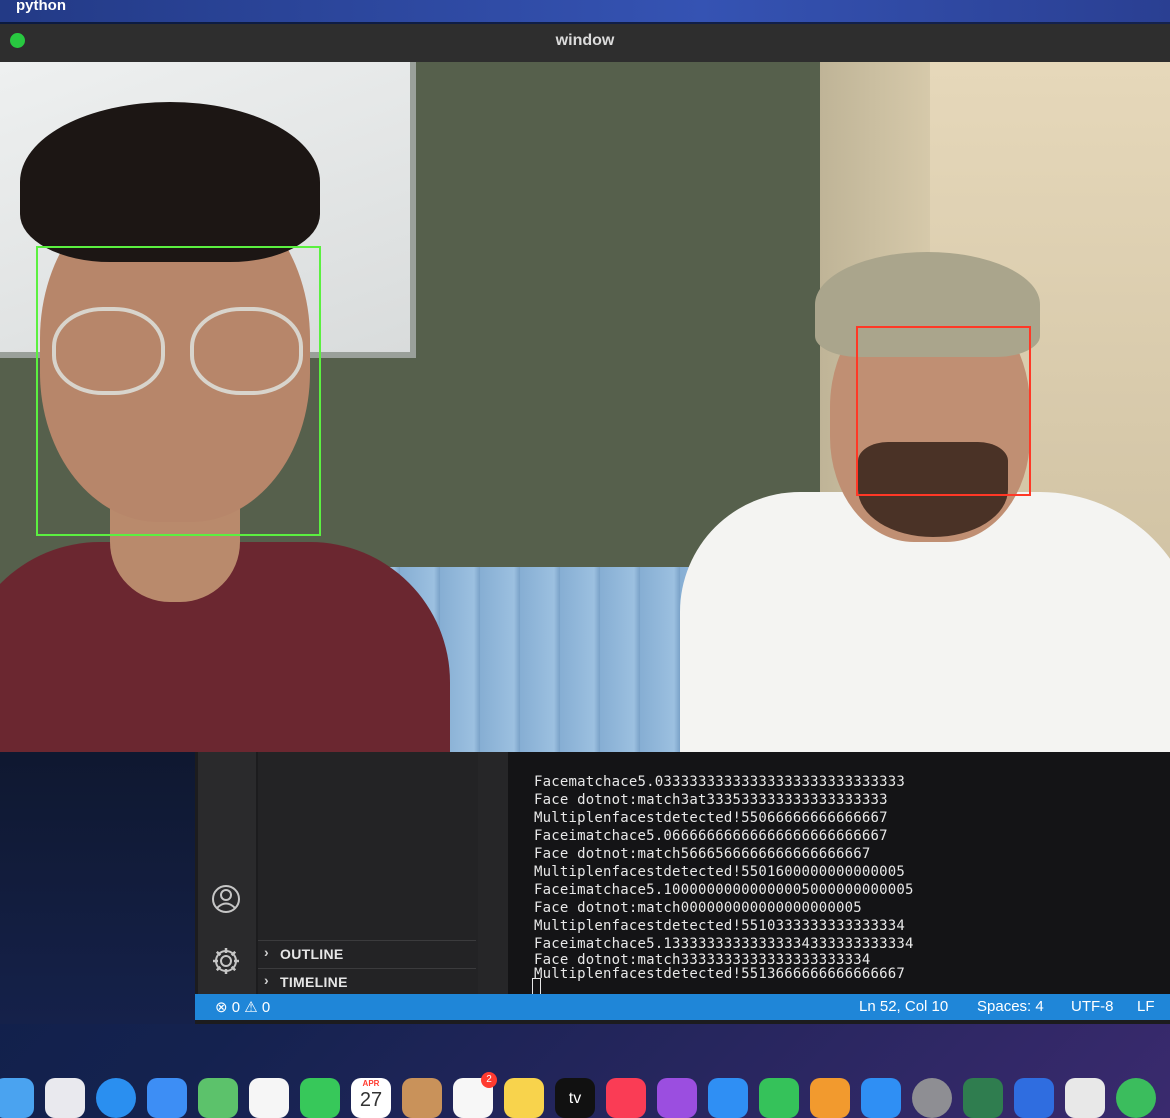  What do you see at coordinates (830, 1098) in the screenshot?
I see `pages-icon` at bounding box center [830, 1098].